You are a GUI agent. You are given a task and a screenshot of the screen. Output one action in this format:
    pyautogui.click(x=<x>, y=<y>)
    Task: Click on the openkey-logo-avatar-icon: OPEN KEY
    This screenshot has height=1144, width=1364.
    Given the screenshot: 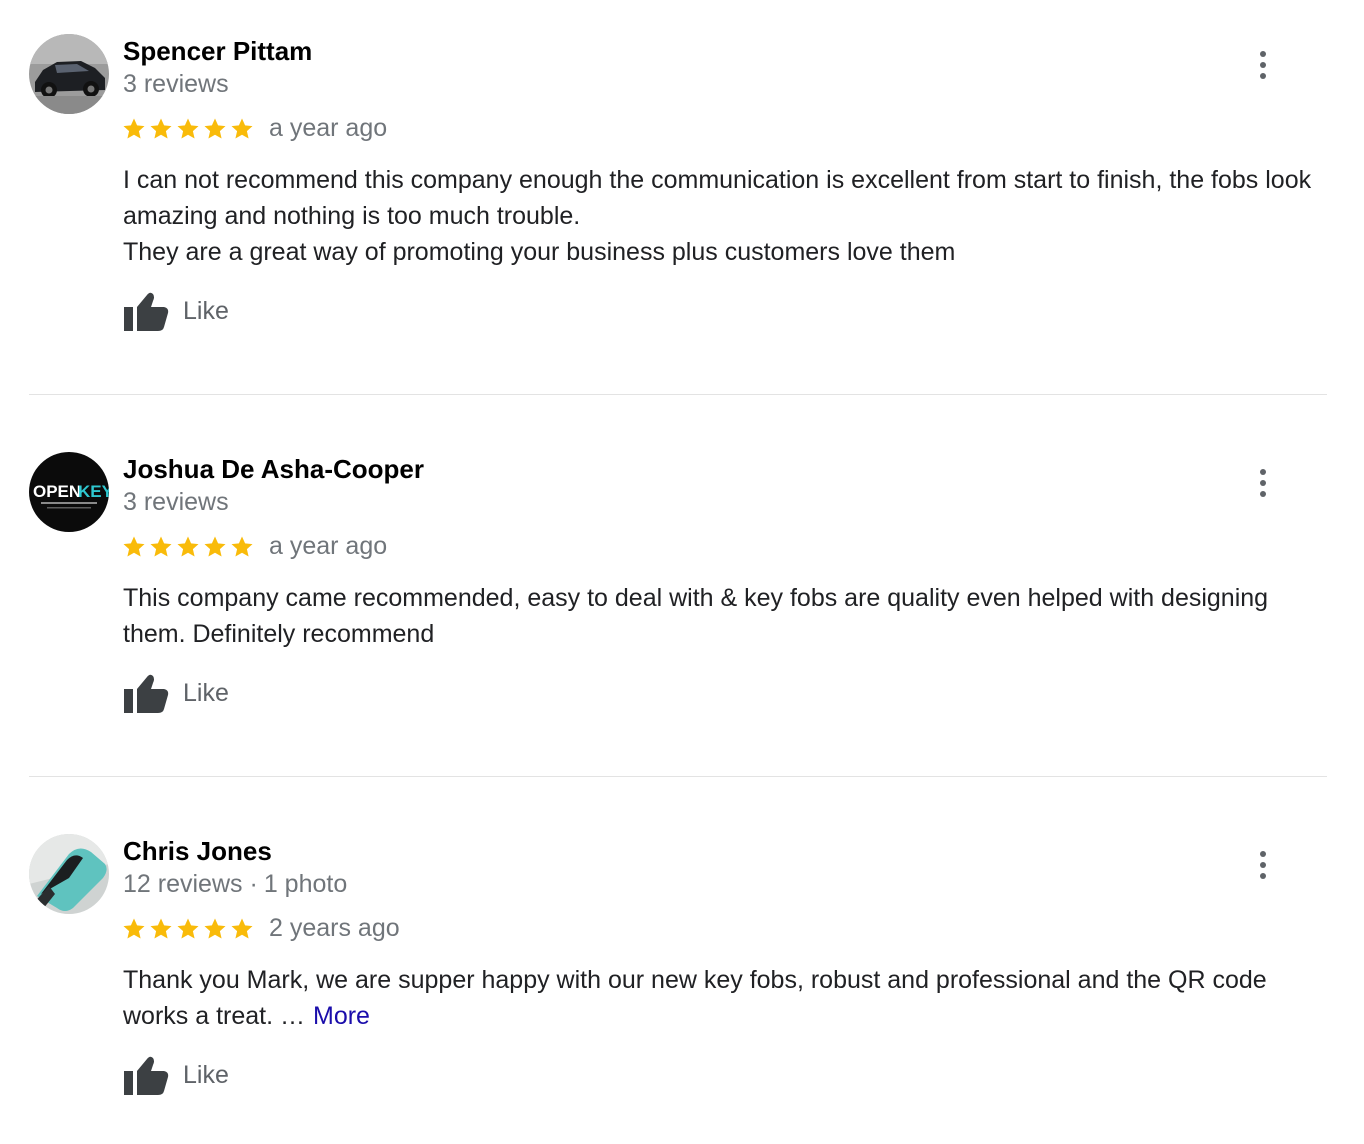 What is the action you would take?
    pyautogui.click(x=69, y=492)
    